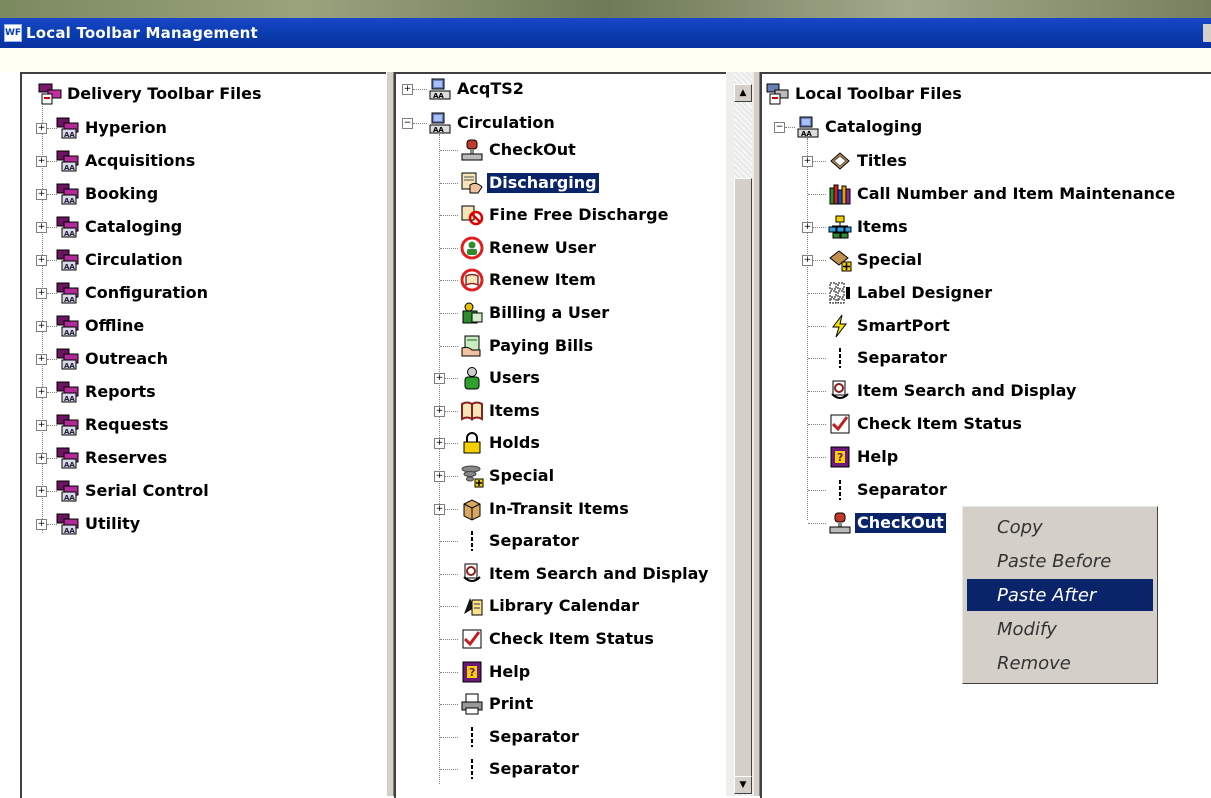  I want to click on tree-node-paying-bills: Paying Bills, so click(527, 346).